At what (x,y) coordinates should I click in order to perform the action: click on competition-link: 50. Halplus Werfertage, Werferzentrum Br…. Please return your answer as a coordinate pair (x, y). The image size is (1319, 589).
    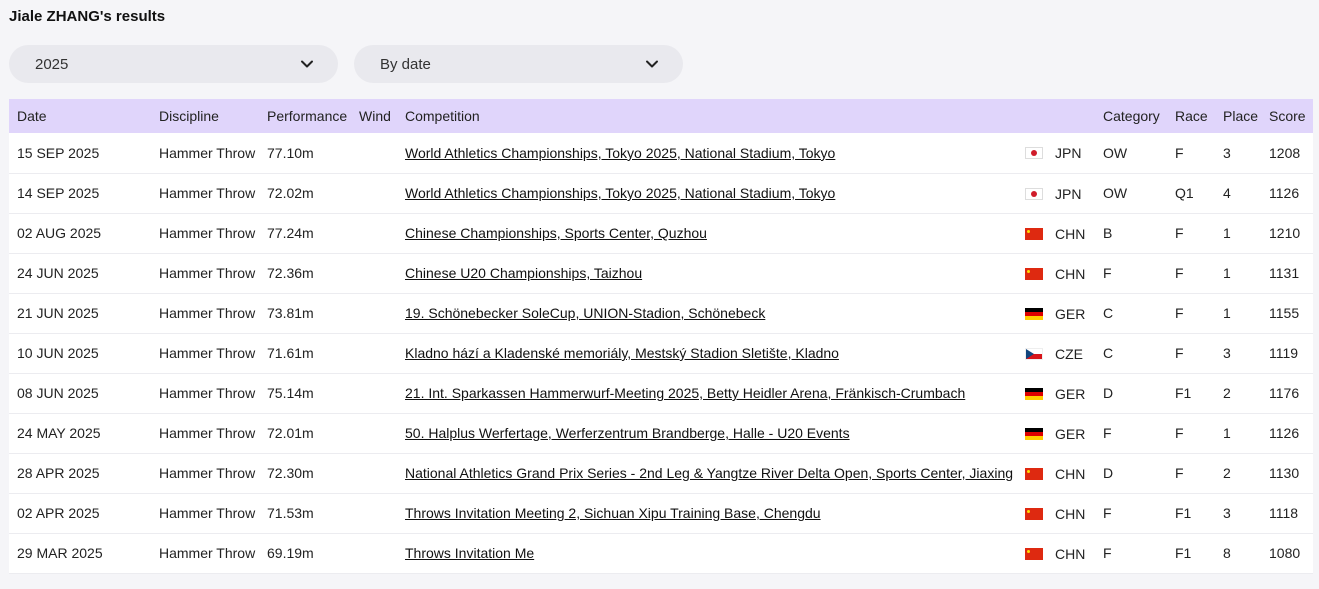
    Looking at the image, I should click on (627, 433).